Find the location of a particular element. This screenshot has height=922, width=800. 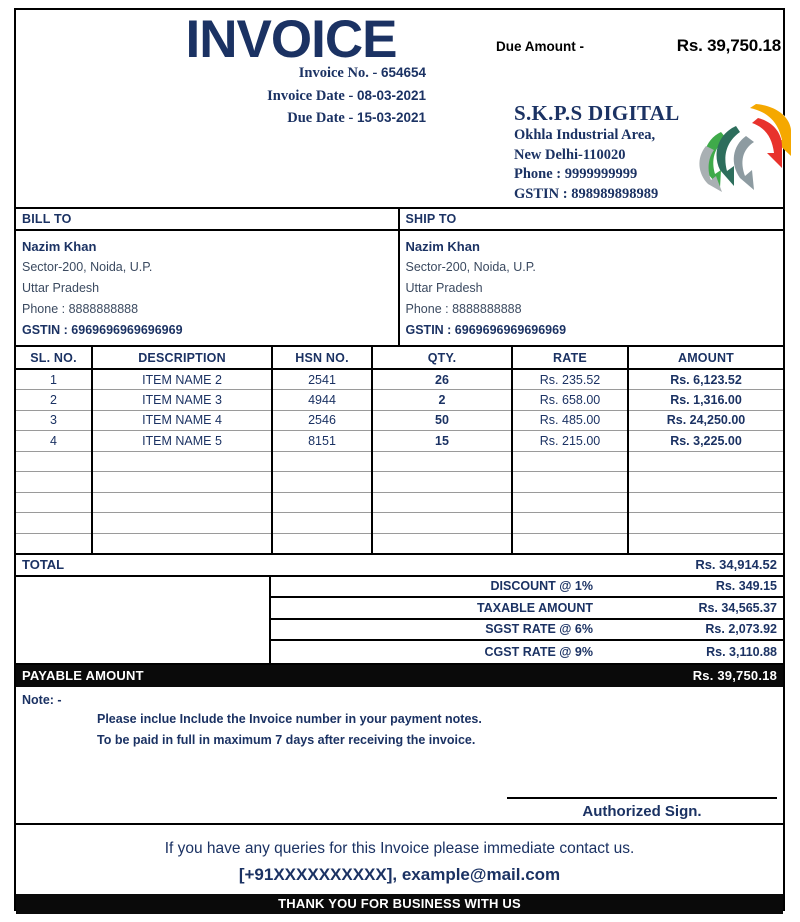

summary-blank-cell is located at coordinates (143, 619).